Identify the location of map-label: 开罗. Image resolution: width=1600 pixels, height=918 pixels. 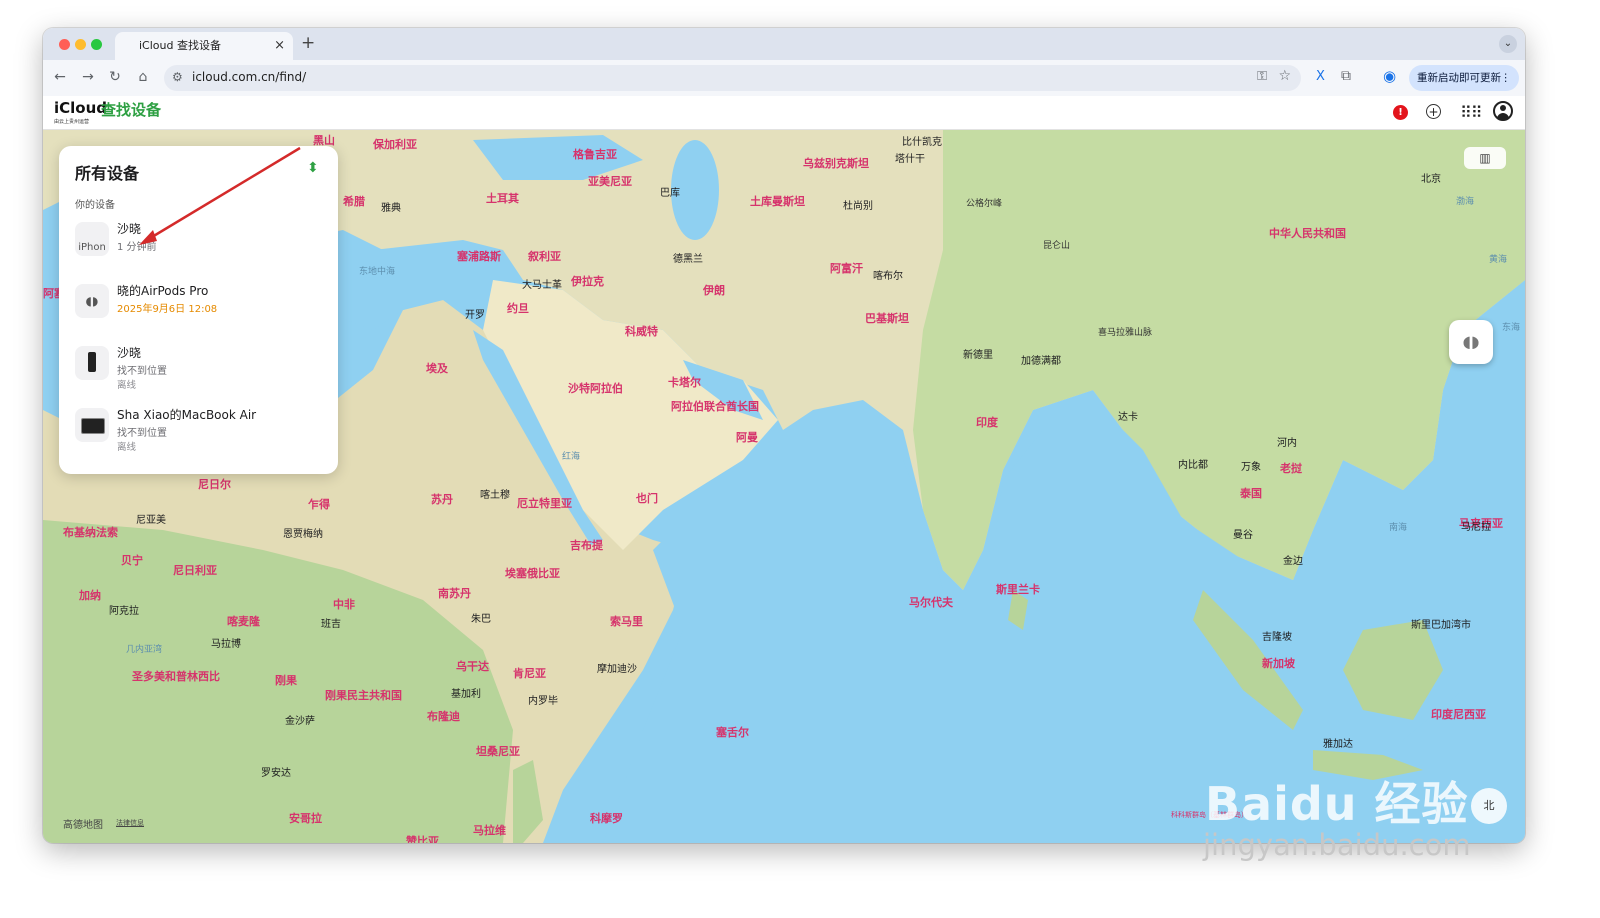
(475, 315).